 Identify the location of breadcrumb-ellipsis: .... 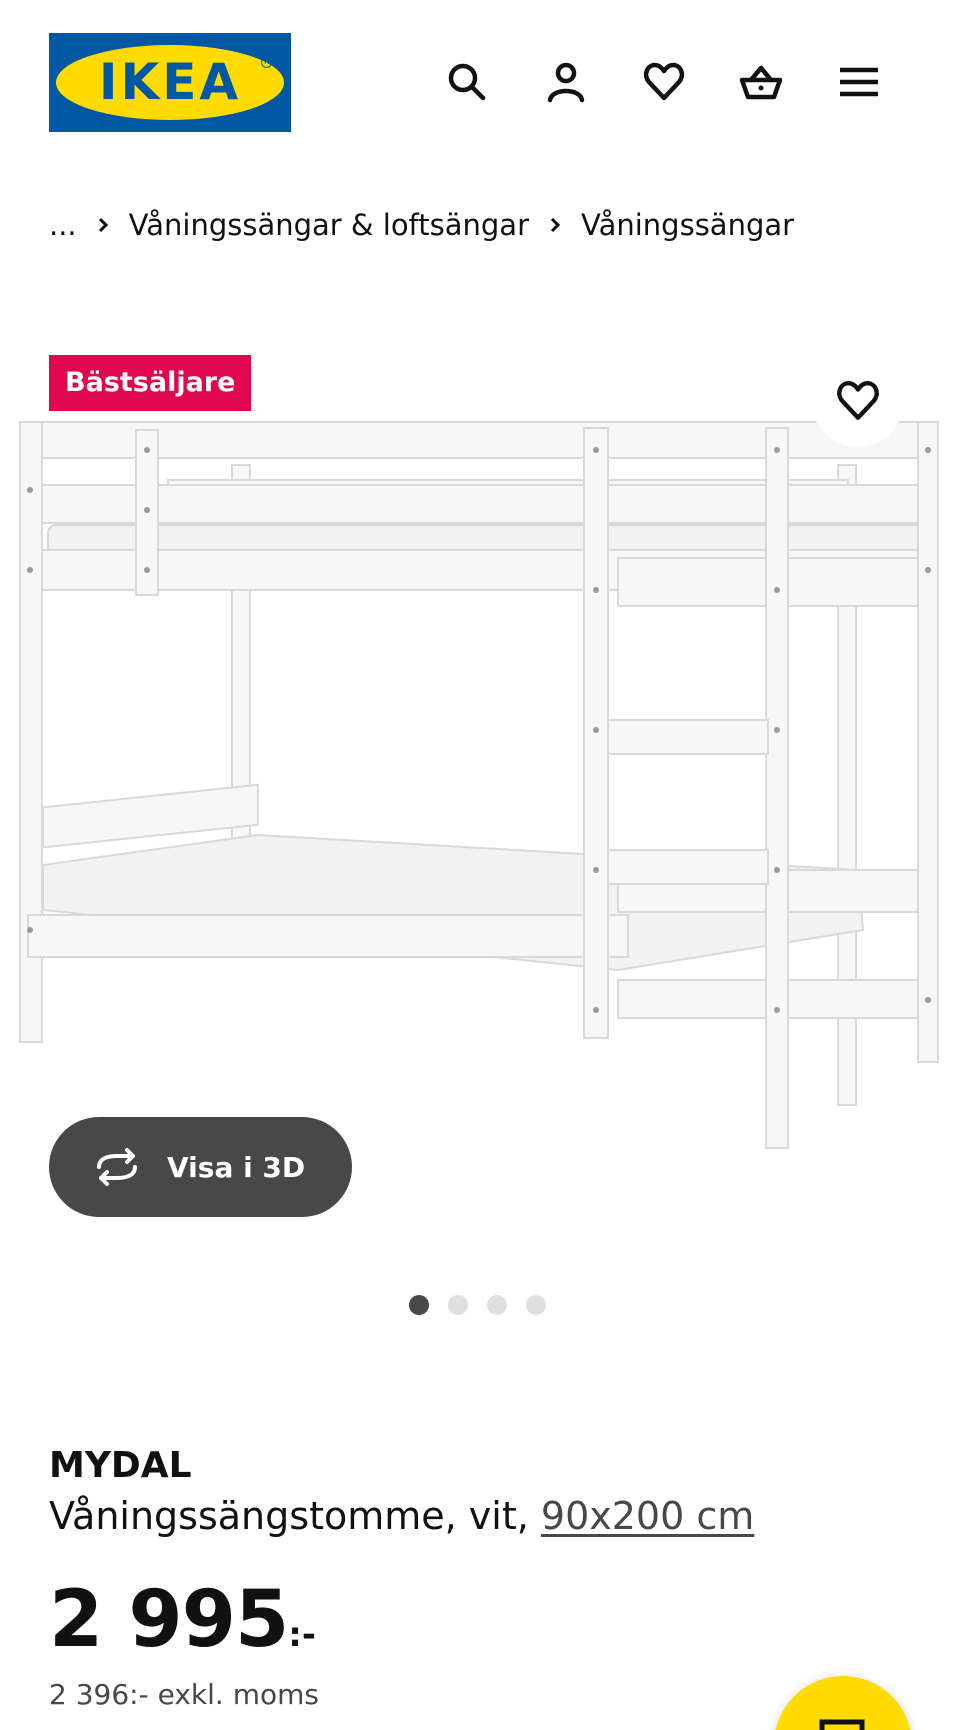
(63, 225).